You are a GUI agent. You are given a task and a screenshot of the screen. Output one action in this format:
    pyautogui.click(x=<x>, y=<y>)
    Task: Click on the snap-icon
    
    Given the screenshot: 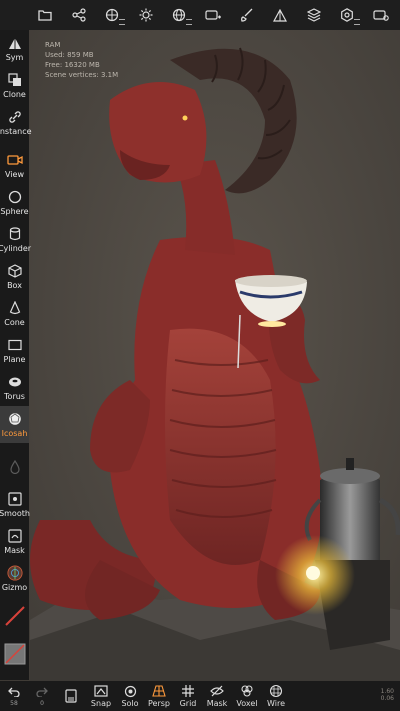 What is the action you would take?
    pyautogui.click(x=101, y=691)
    